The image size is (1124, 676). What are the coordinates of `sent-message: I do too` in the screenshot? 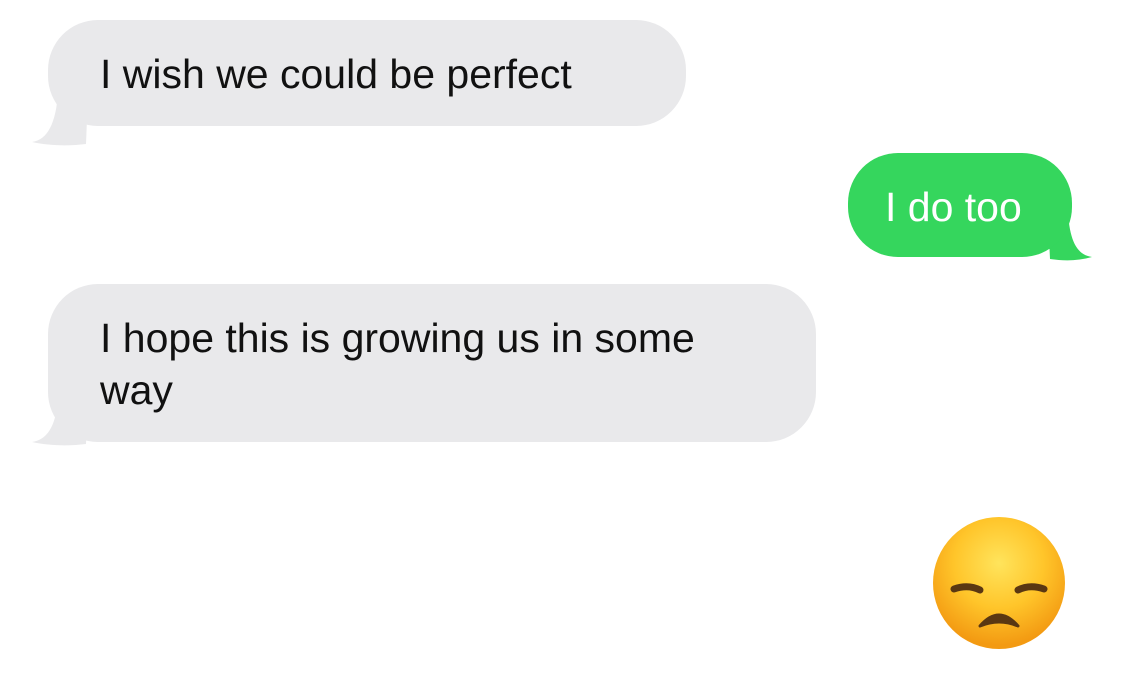 It's located at (970, 207).